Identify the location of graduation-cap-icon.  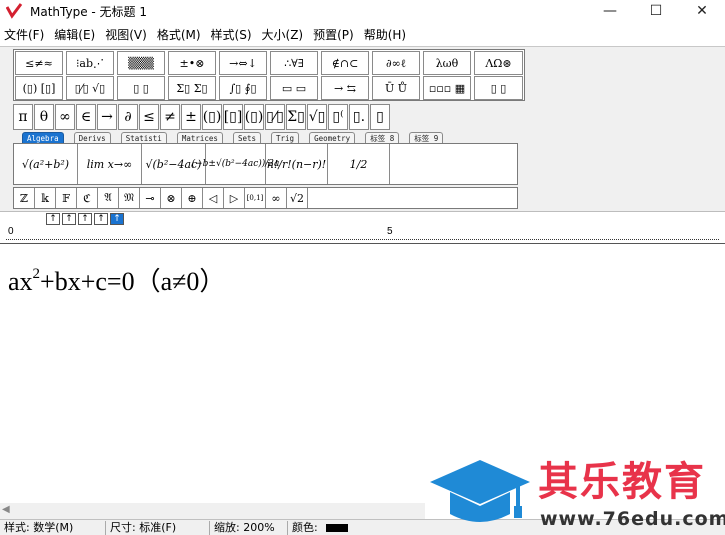
(480, 491).